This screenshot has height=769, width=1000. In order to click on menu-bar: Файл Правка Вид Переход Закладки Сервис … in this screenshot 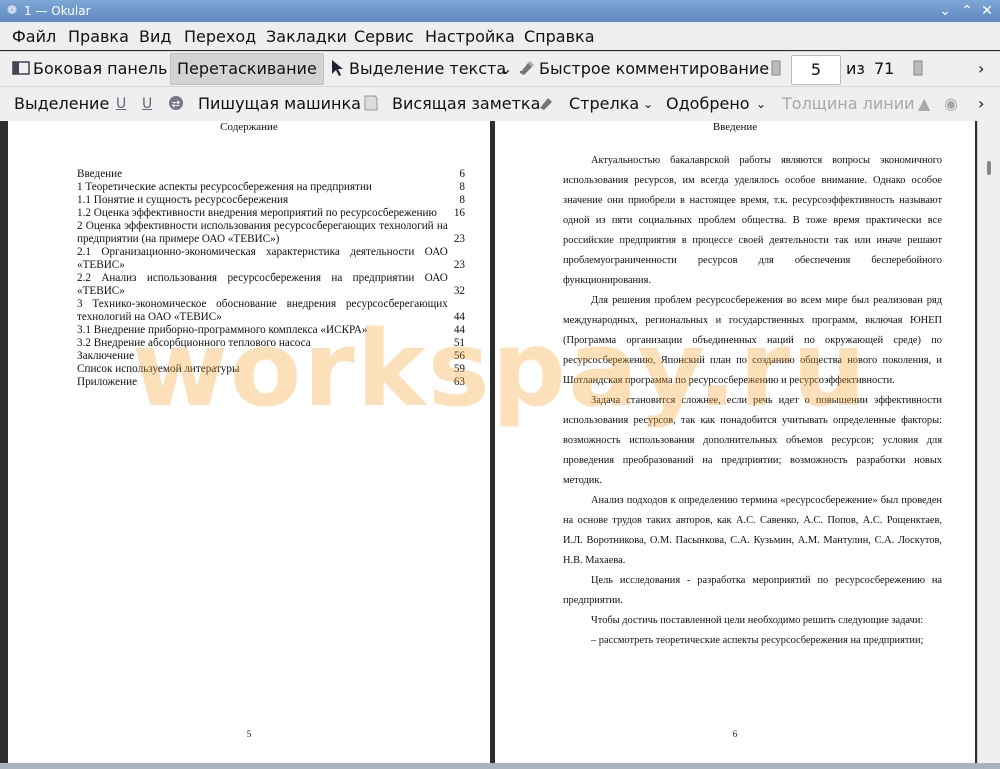, I will do `click(500, 36)`.